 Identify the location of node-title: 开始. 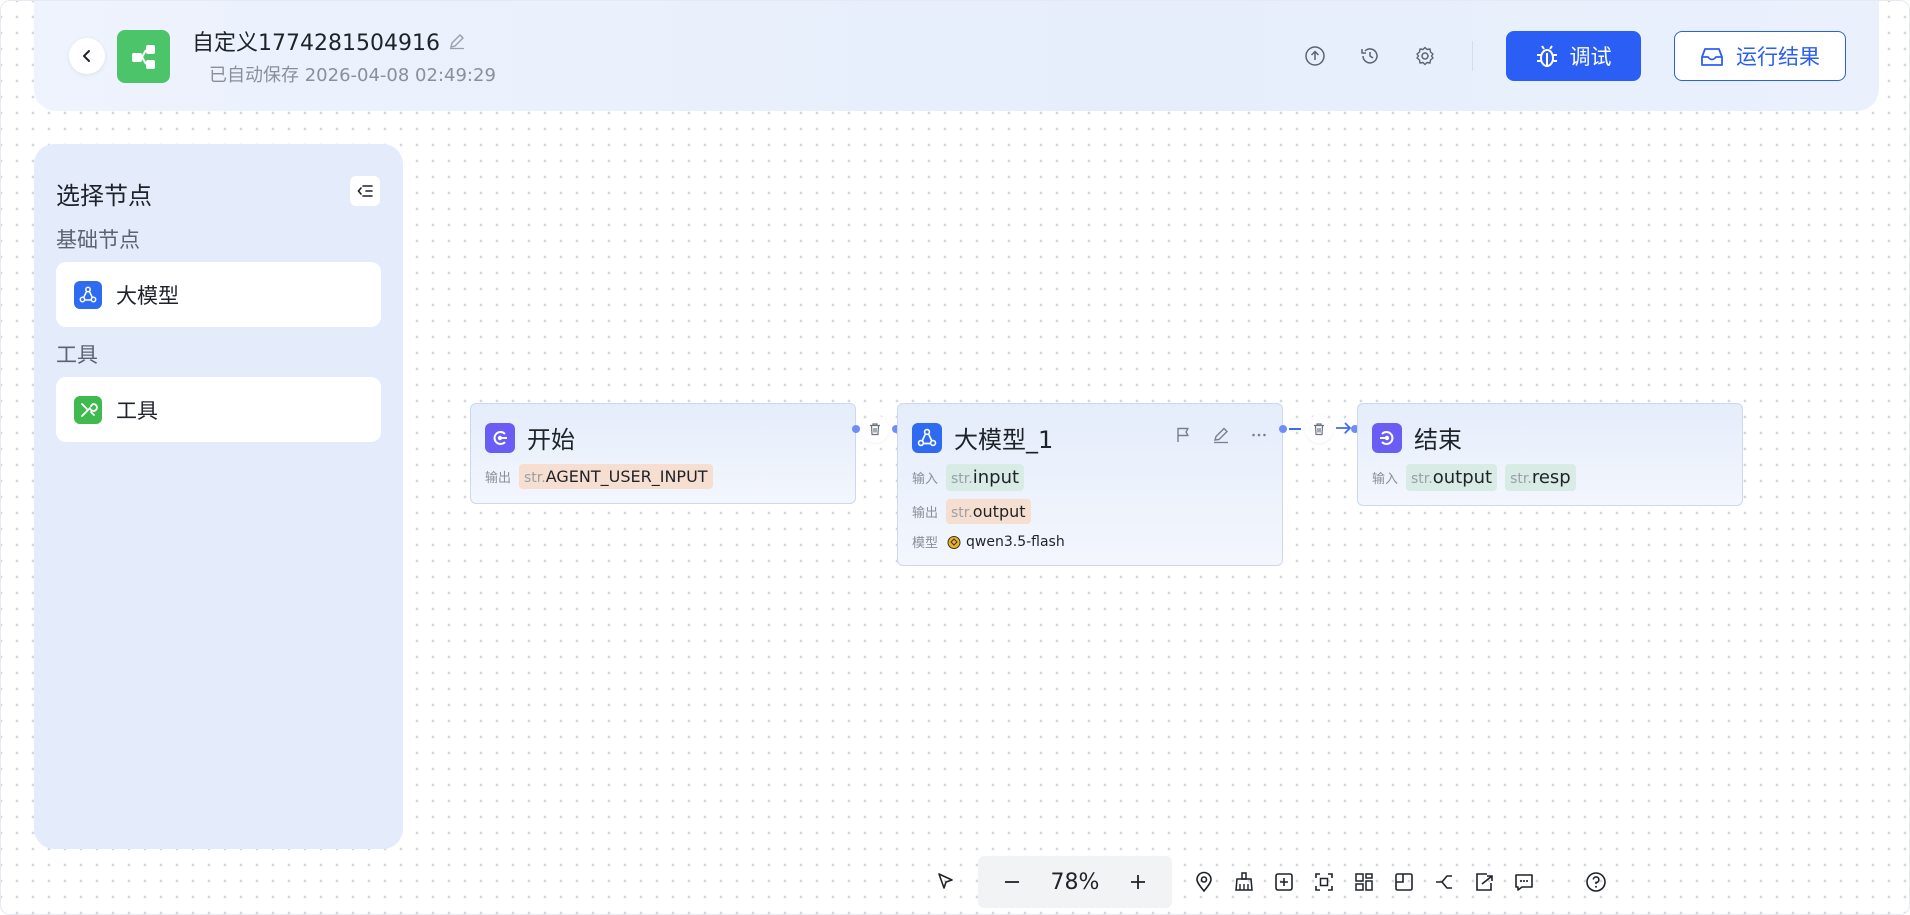
(551, 440).